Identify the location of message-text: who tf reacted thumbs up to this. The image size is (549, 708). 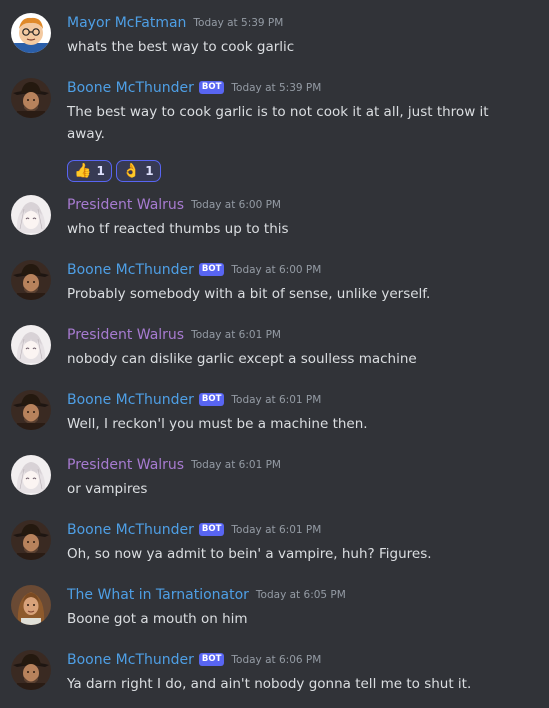
(178, 229).